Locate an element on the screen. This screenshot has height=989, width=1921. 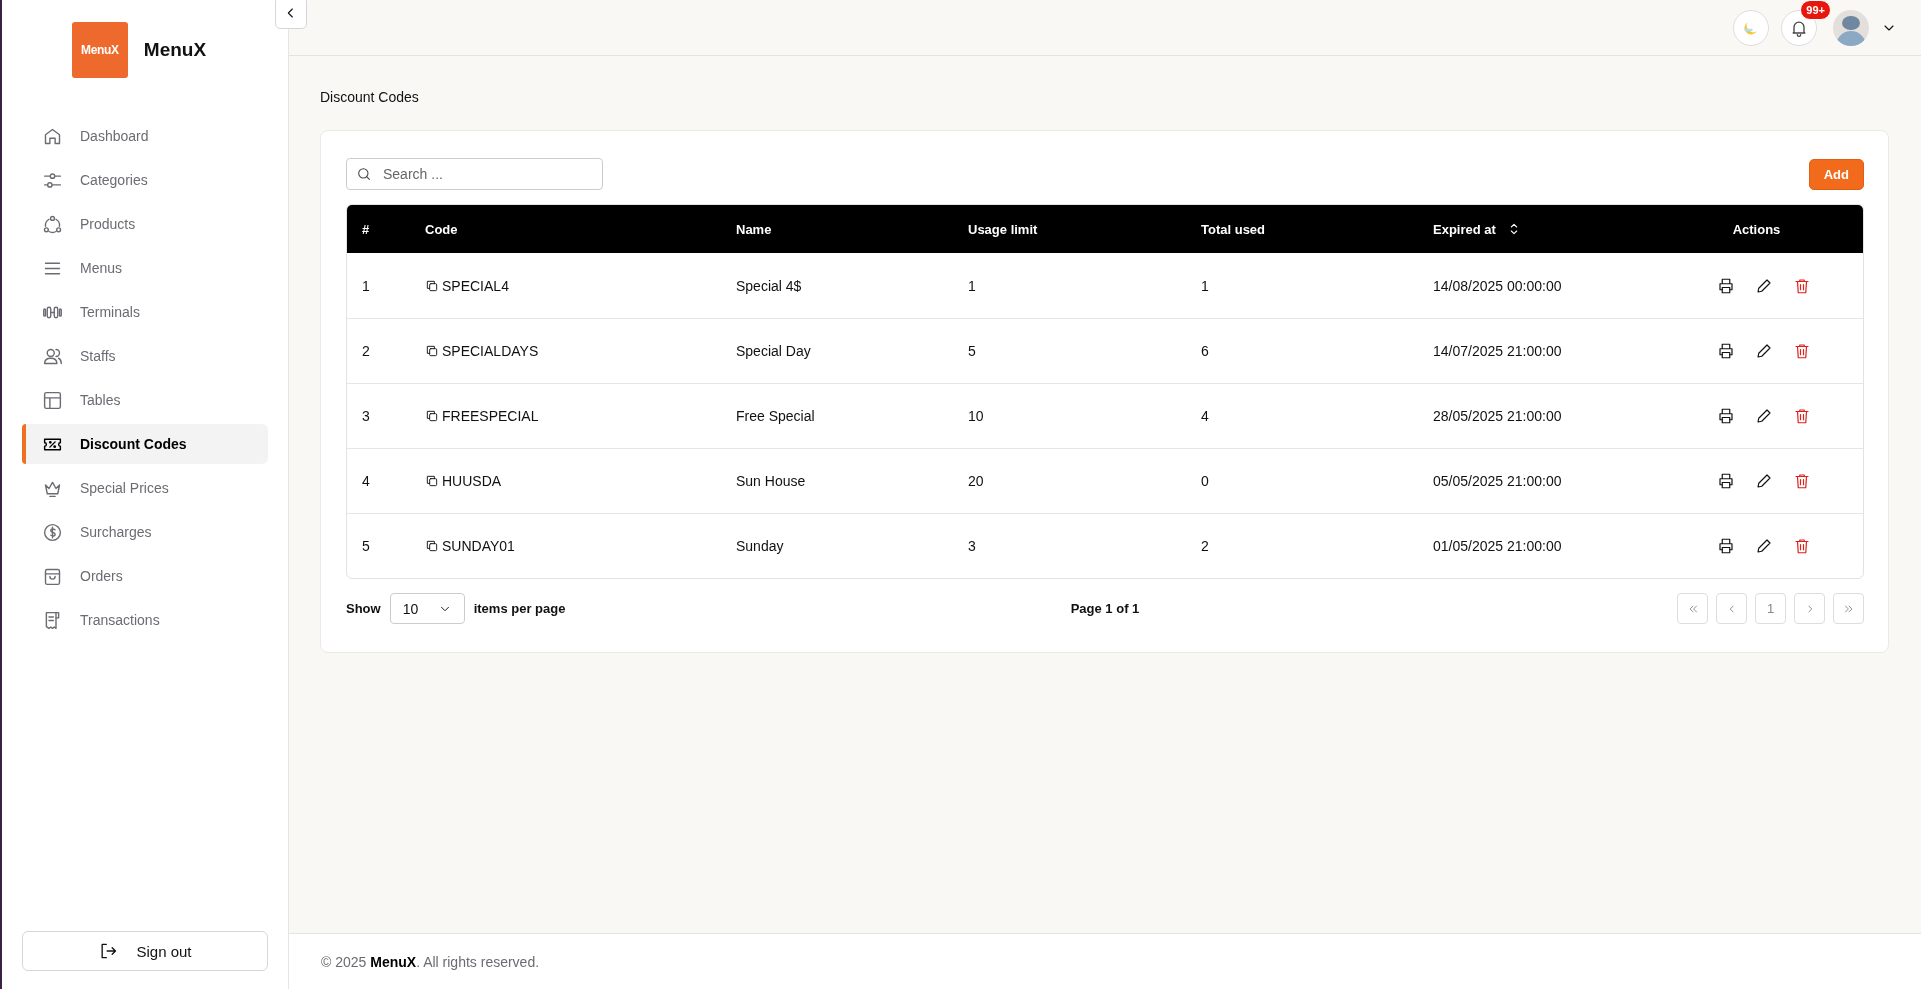
sidebar-item: Dashboard is located at coordinates (145, 136).